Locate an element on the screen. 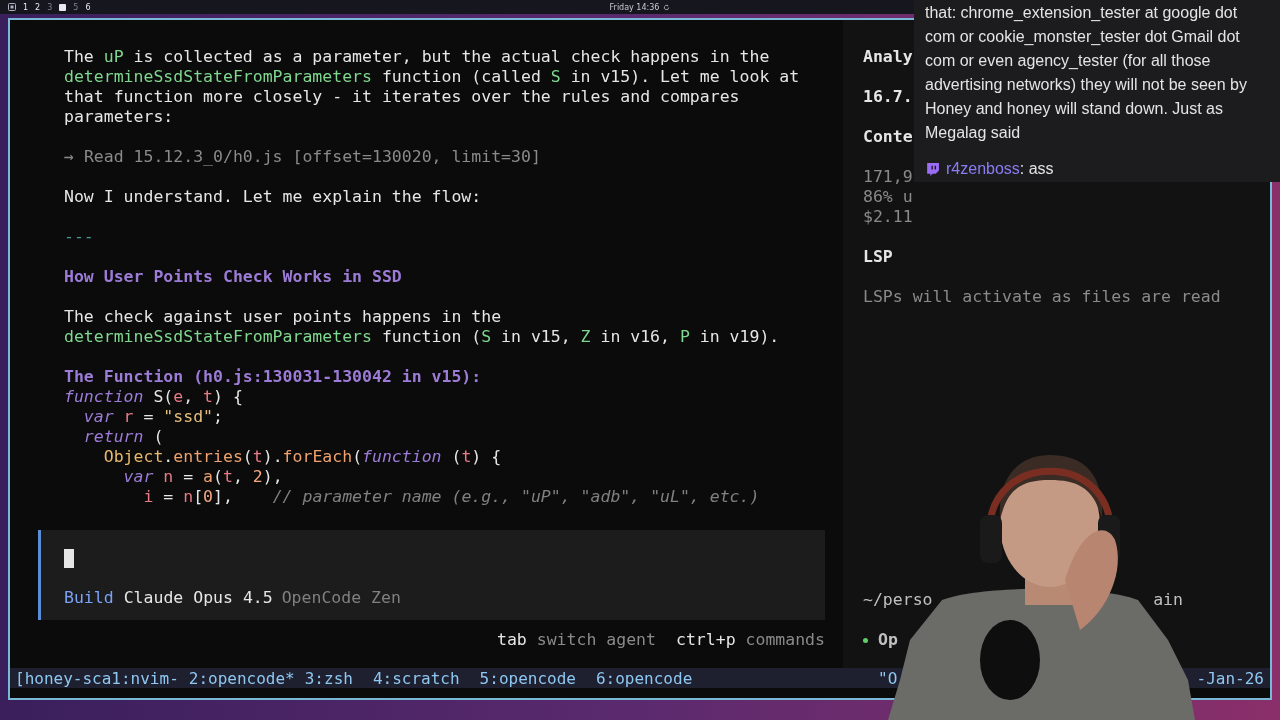  message-paragraph: Now I understand. Let me explain the flow: is located at coordinates (273, 197).